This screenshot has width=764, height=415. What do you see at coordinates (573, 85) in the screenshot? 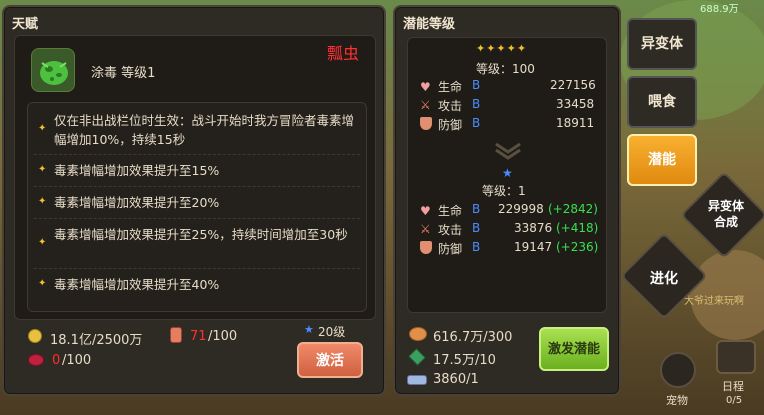
I see `stat-value: 227156` at bounding box center [573, 85].